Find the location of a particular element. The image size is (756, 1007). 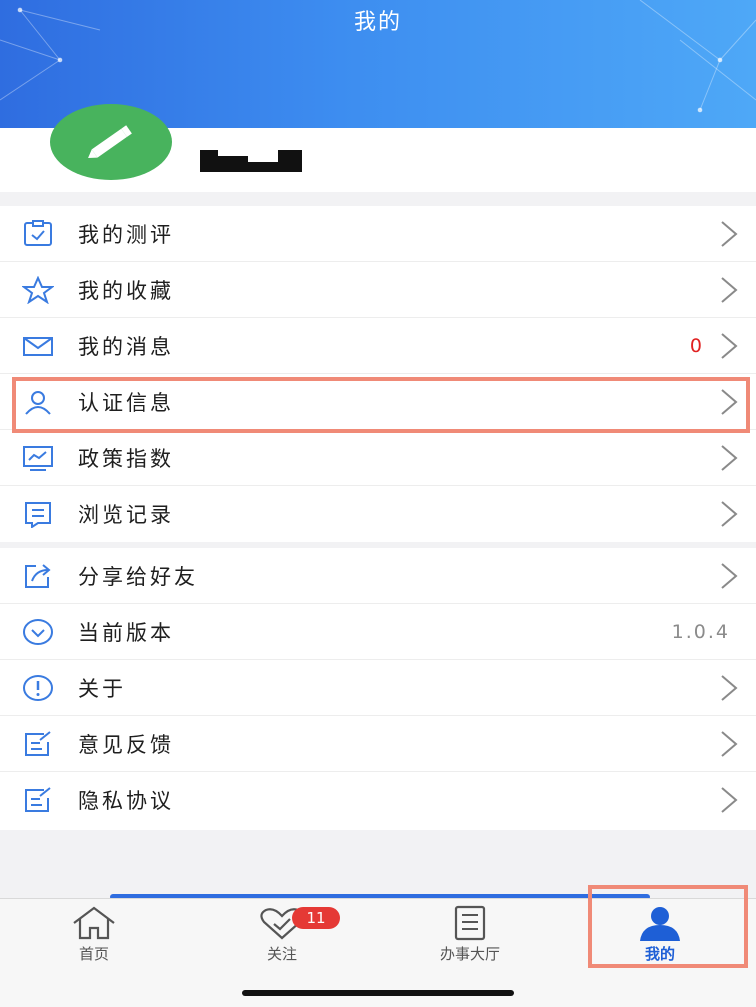

star-icon is located at coordinates (38, 289).